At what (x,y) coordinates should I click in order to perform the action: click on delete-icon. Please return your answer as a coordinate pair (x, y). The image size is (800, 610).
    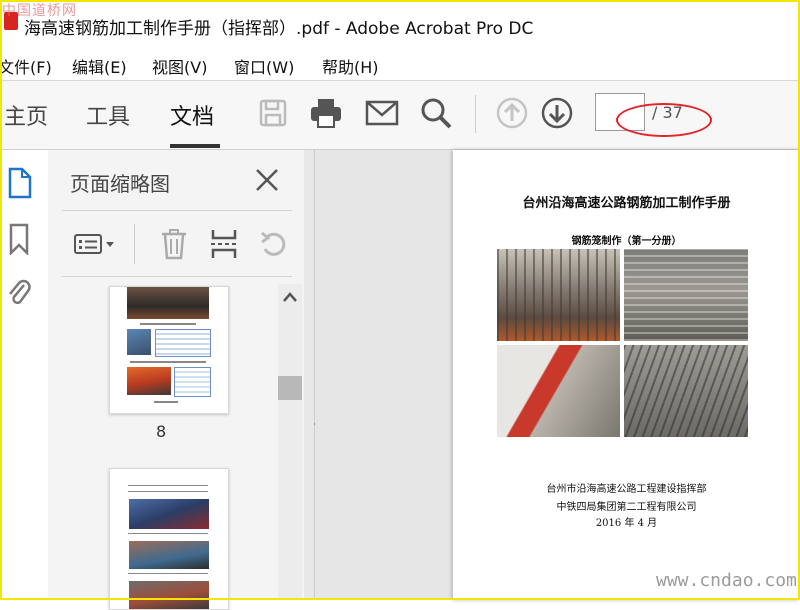
    Looking at the image, I should click on (174, 244).